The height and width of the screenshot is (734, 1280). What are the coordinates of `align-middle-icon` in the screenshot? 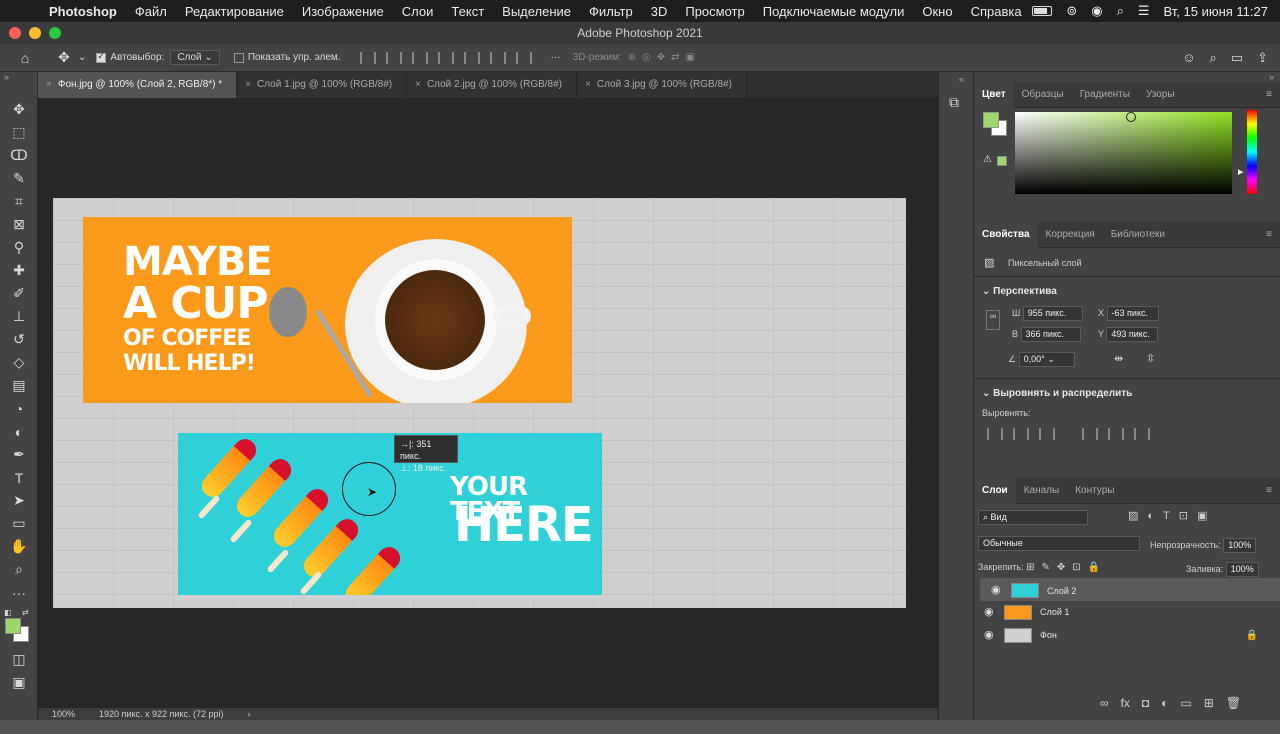 It's located at (1116, 434).